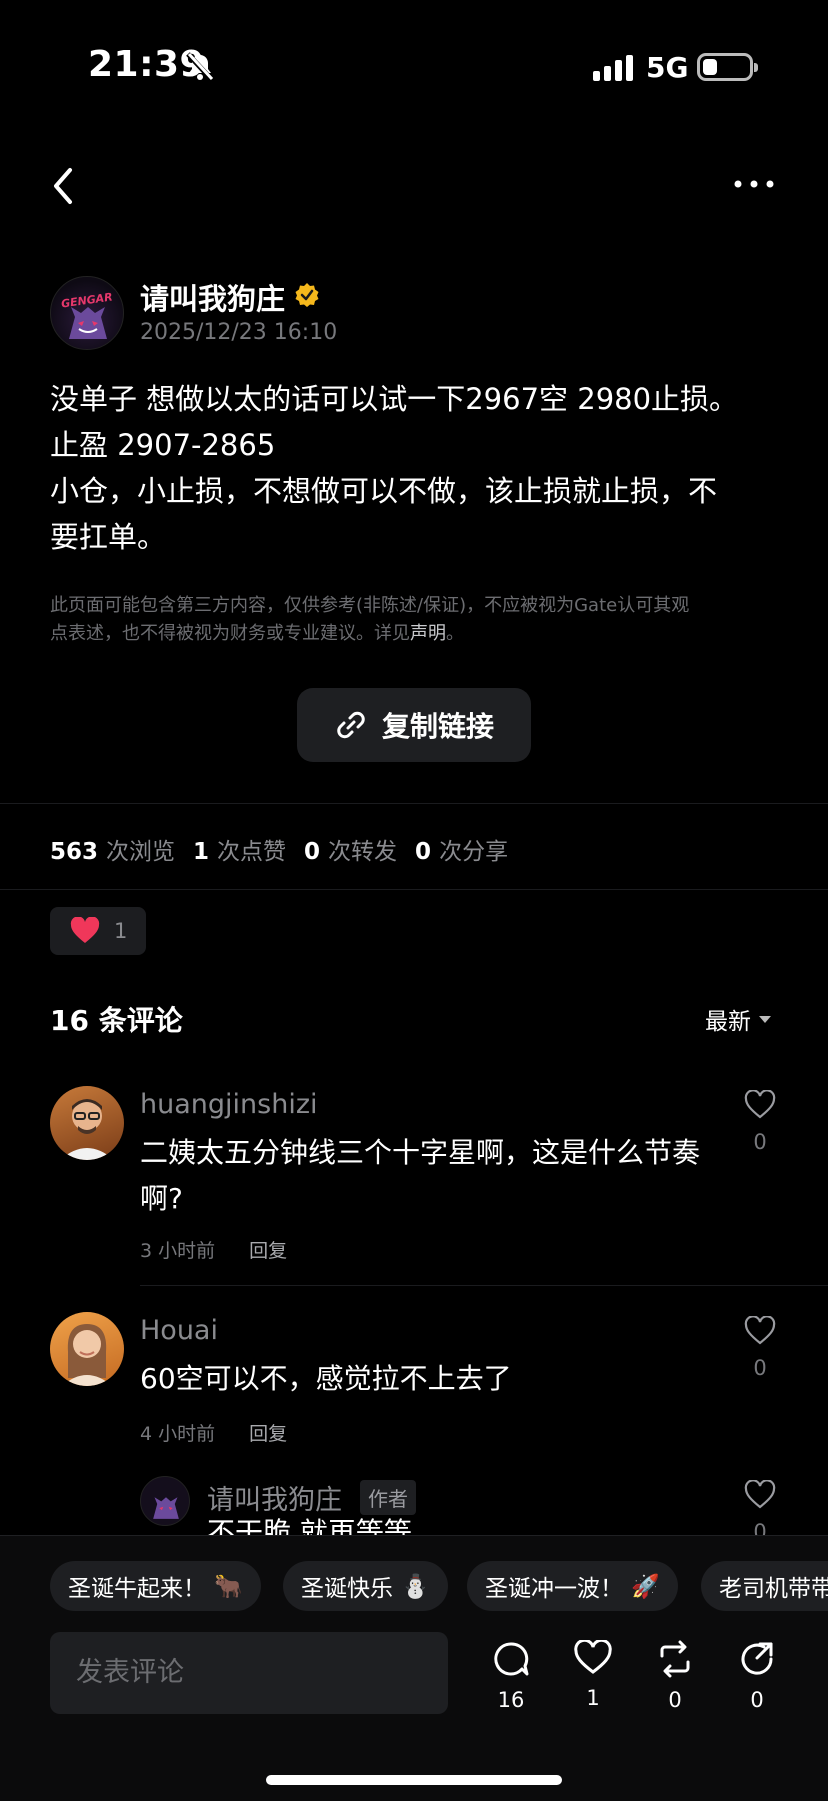 This screenshot has height=1801, width=828. What do you see at coordinates (675, 1659) in the screenshot?
I see `repost-icon` at bounding box center [675, 1659].